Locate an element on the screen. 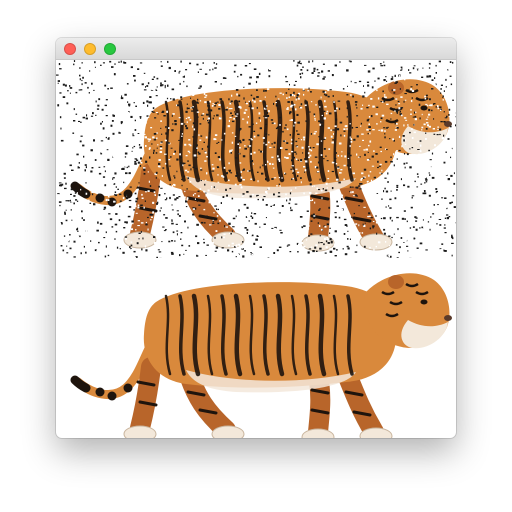  close-button is located at coordinates (70, 49).